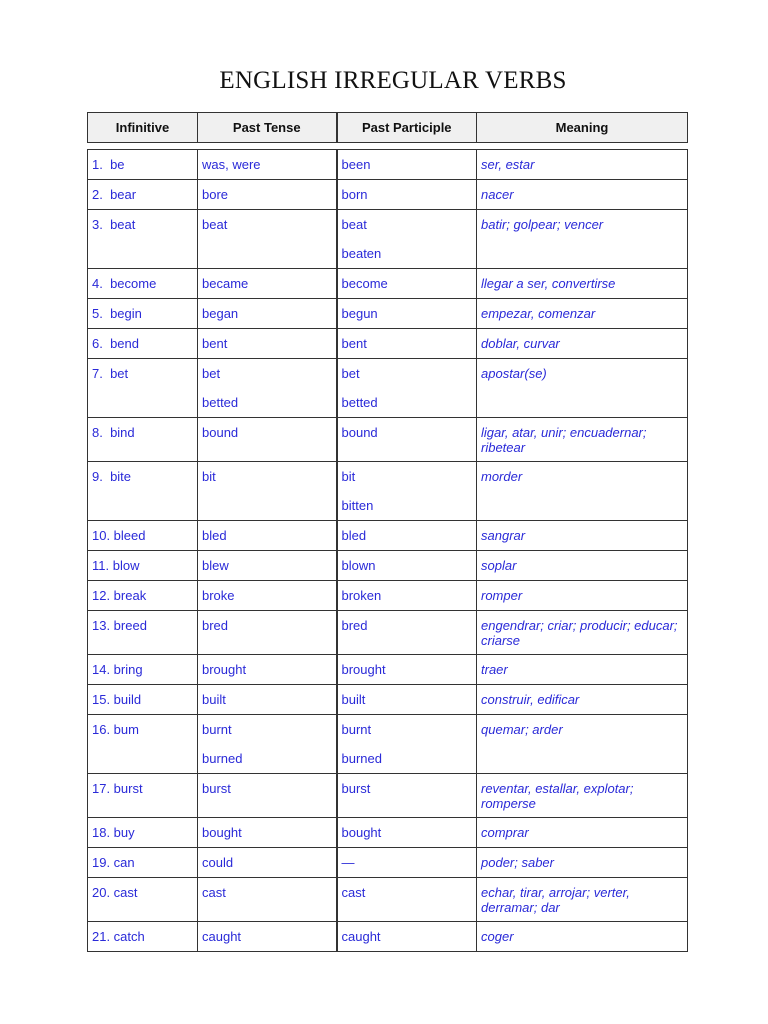  I want to click on past-tense-cell: bound, so click(267, 439).